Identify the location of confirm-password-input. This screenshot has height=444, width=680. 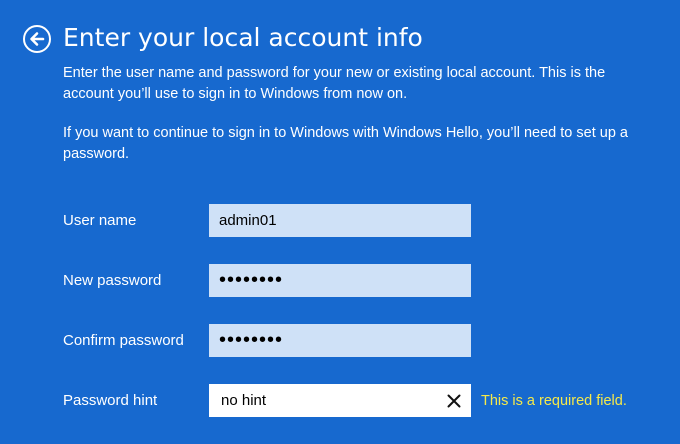
(340, 340).